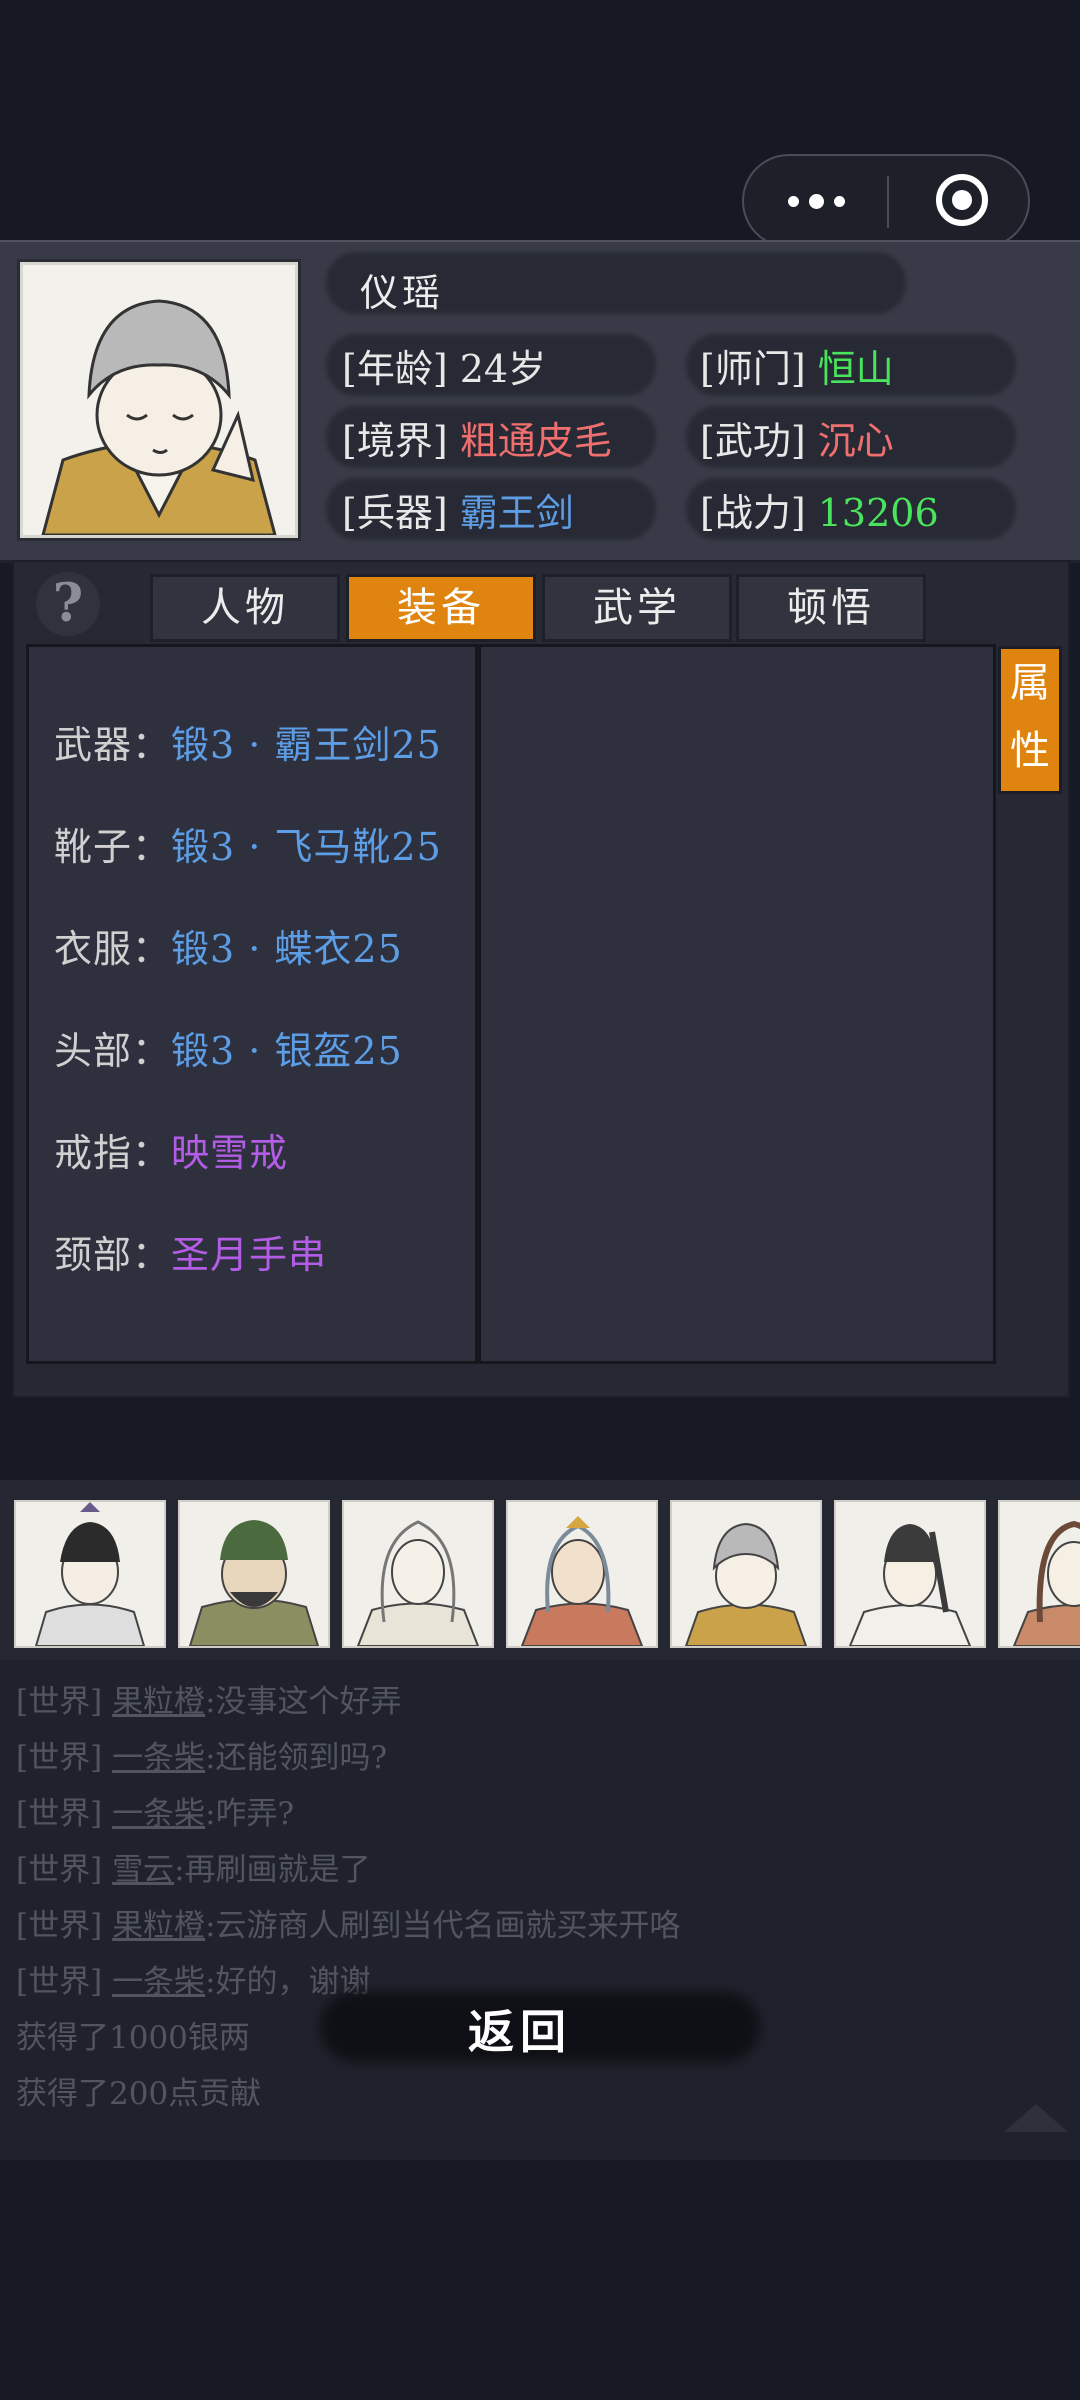 Image resolution: width=1080 pixels, height=2400 pixels. I want to click on power-row: [战力] 13206, so click(819, 509).